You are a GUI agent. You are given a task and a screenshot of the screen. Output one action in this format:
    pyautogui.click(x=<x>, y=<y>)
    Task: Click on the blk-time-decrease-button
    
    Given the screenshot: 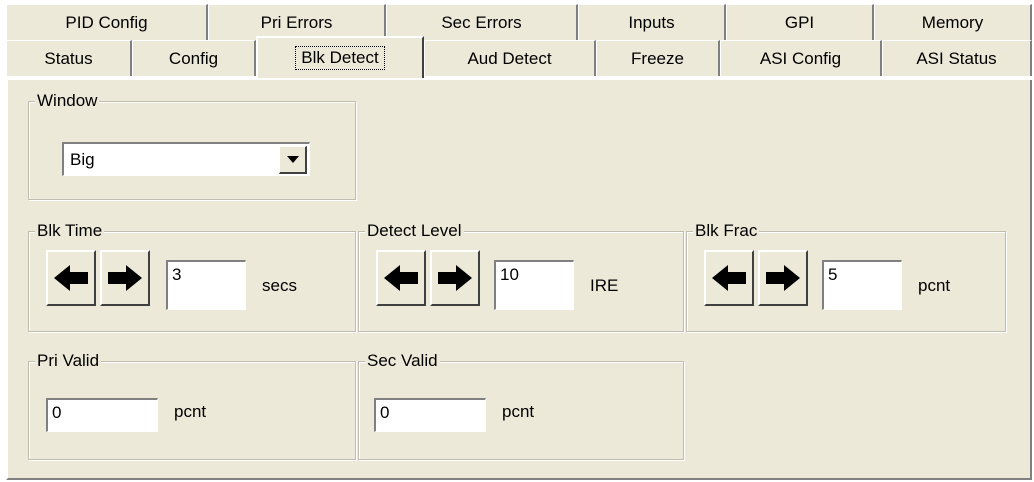 What is the action you would take?
    pyautogui.click(x=71, y=278)
    